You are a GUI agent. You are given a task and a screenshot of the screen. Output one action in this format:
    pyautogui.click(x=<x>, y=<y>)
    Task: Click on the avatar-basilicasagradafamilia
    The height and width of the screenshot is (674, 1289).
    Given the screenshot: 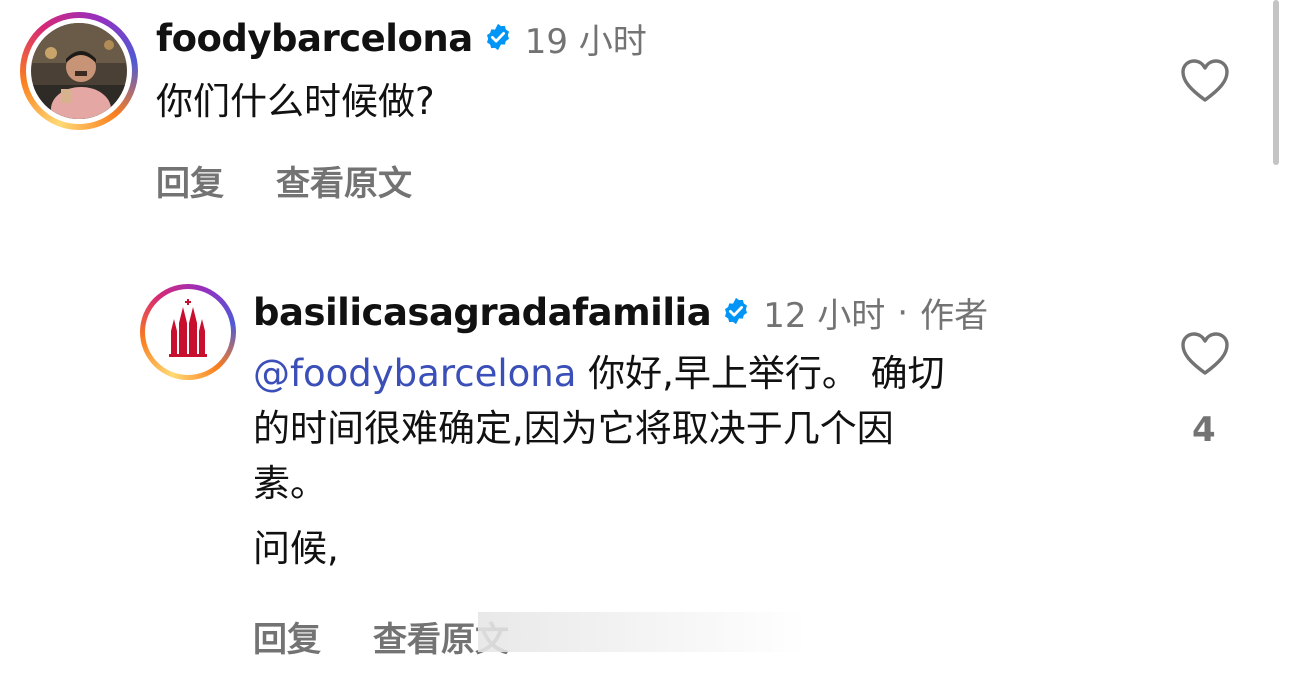 What is the action you would take?
    pyautogui.click(x=188, y=332)
    